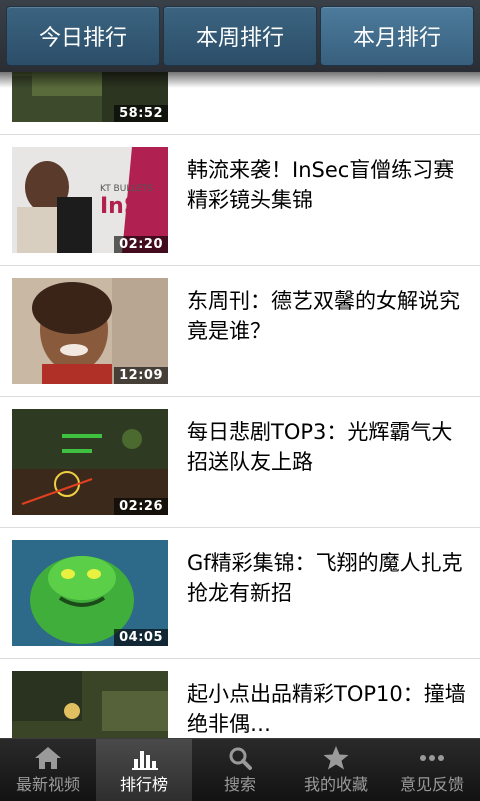 Image resolution: width=480 pixels, height=801 pixels. I want to click on nav-label: 排行榜, so click(143, 784).